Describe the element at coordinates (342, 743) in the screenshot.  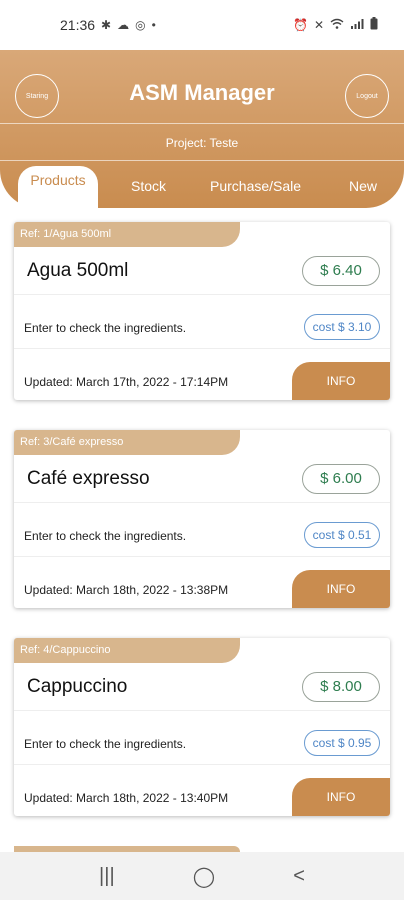
I see `cost-badge: cost $ 0.95` at that location.